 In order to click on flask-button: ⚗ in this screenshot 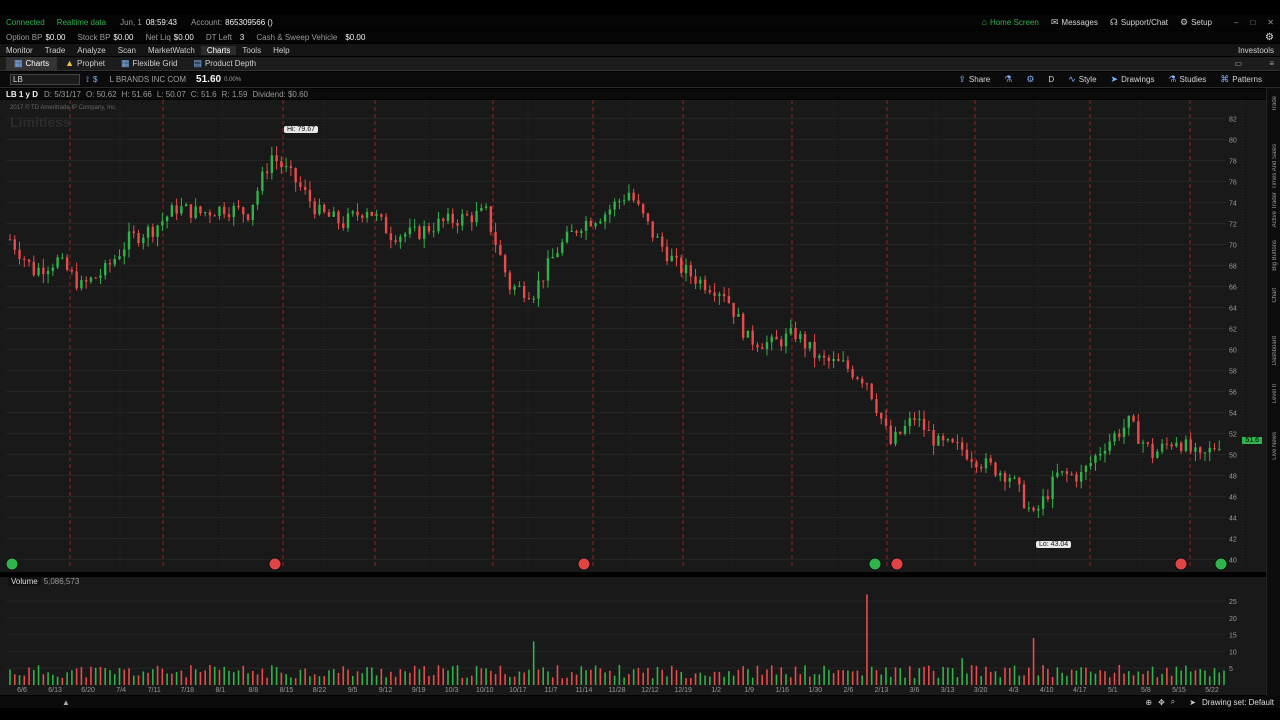, I will do `click(1008, 79)`.